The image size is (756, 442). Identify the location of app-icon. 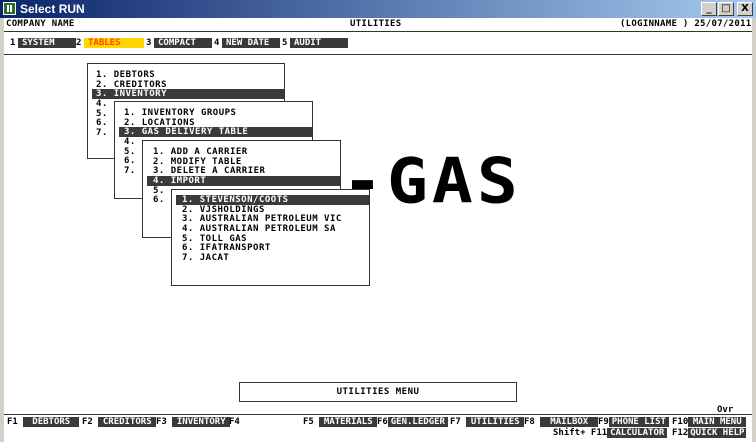
(9, 8).